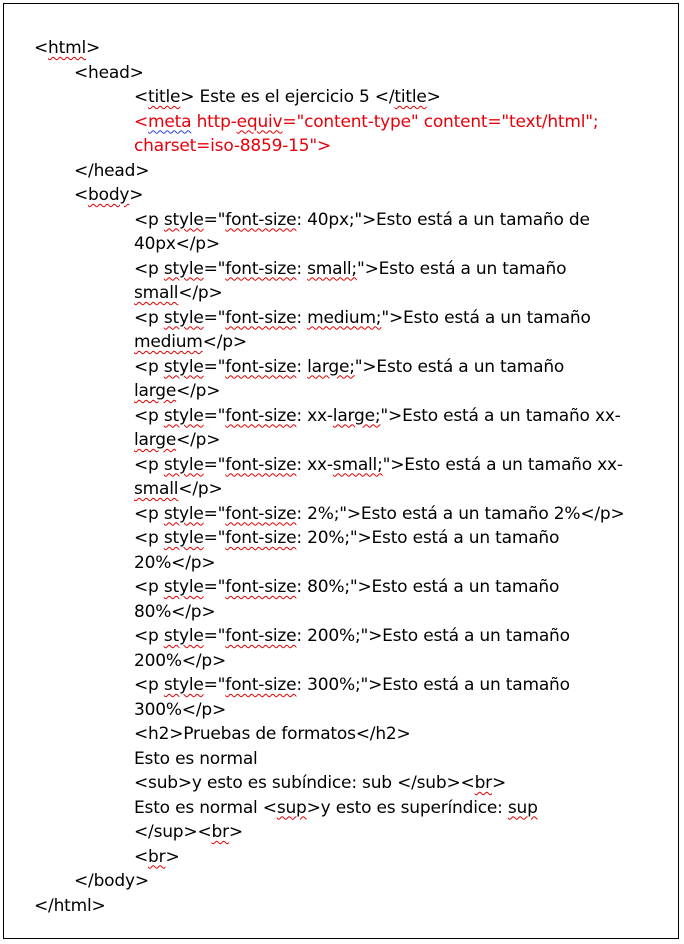 The image size is (684, 944). What do you see at coordinates (428, 587) in the screenshot?
I see `code-text: : 80%;">Esto está a un tamaño` at bounding box center [428, 587].